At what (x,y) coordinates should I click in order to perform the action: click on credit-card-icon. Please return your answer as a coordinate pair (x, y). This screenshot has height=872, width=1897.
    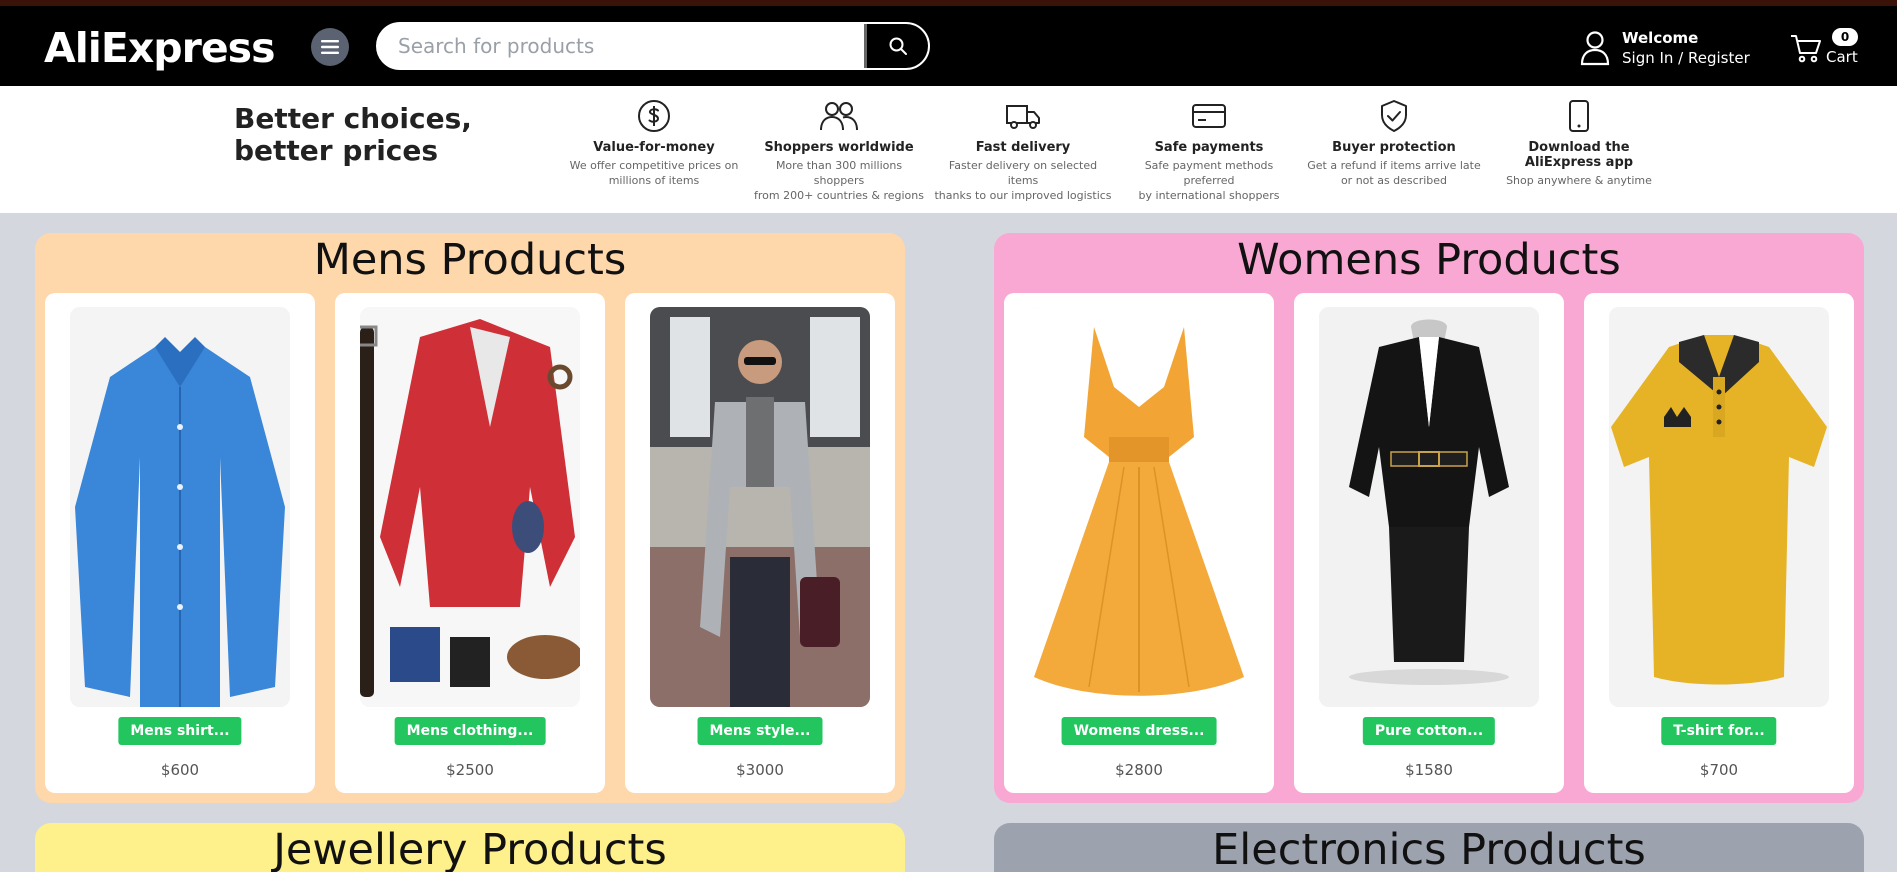
    Looking at the image, I should click on (1209, 116).